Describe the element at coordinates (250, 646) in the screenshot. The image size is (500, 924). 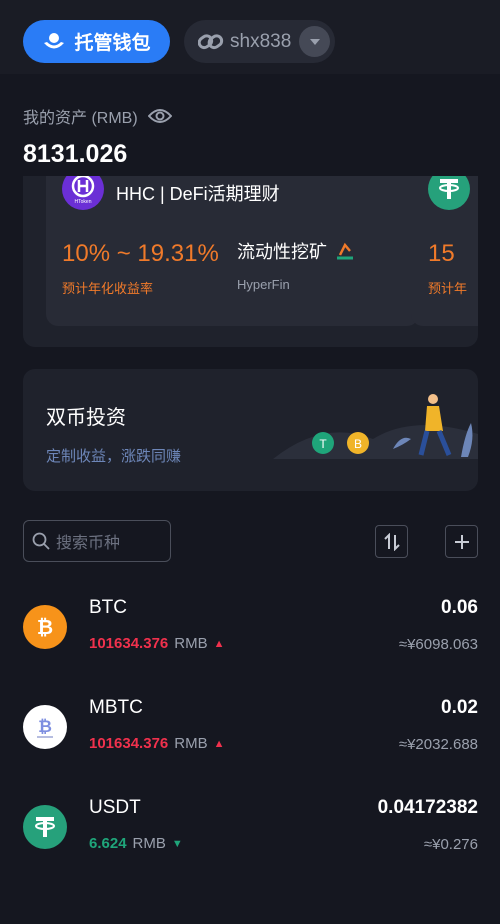
I see `coin-row-btc: ₿ BTC 101634.376 RMB ▲ 0.06 ≈¥6098.063` at that location.